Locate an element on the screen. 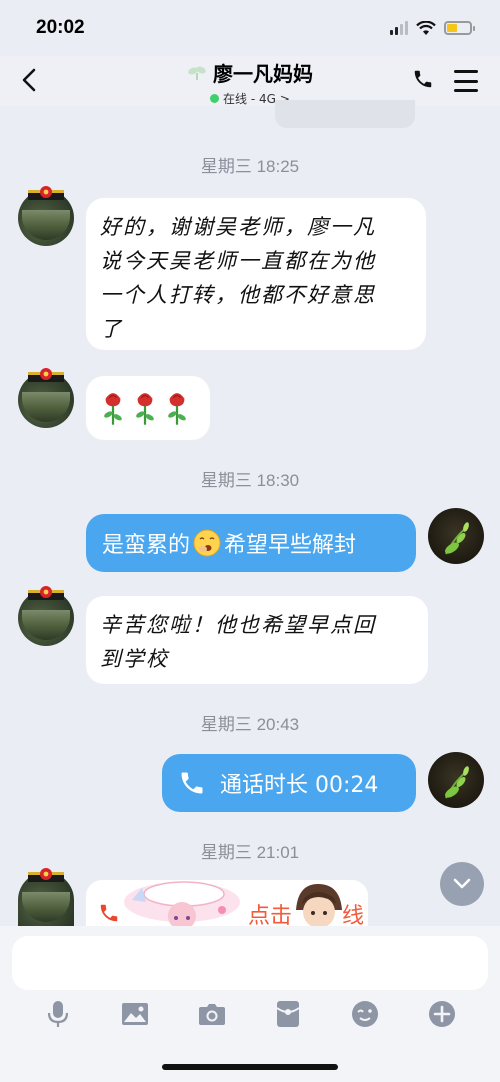 The image size is (500, 1082). message-input is located at coordinates (250, 963).